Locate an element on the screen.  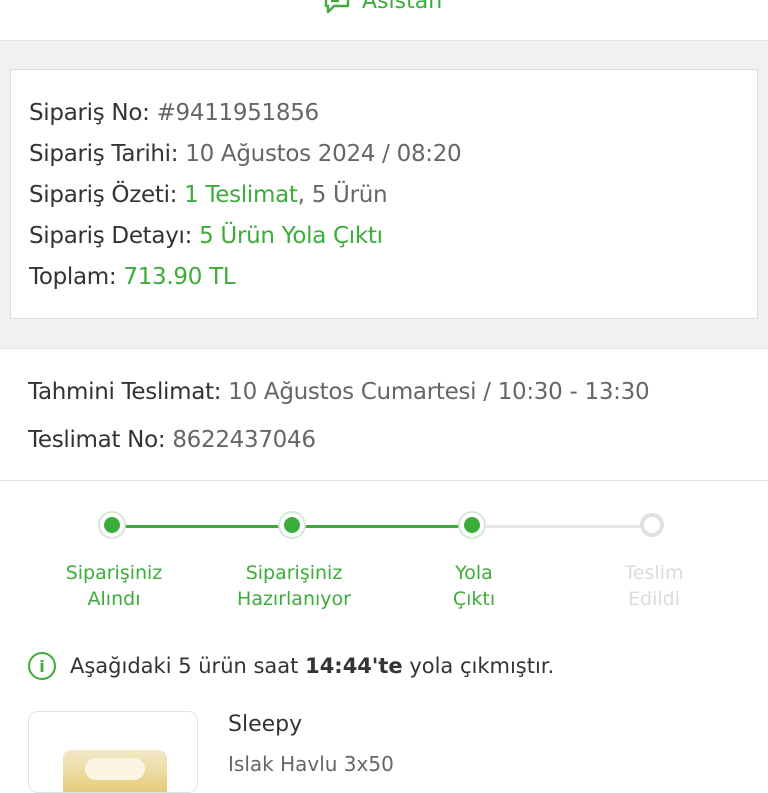
step-delivered-line2: Edildi is located at coordinates (654, 599).